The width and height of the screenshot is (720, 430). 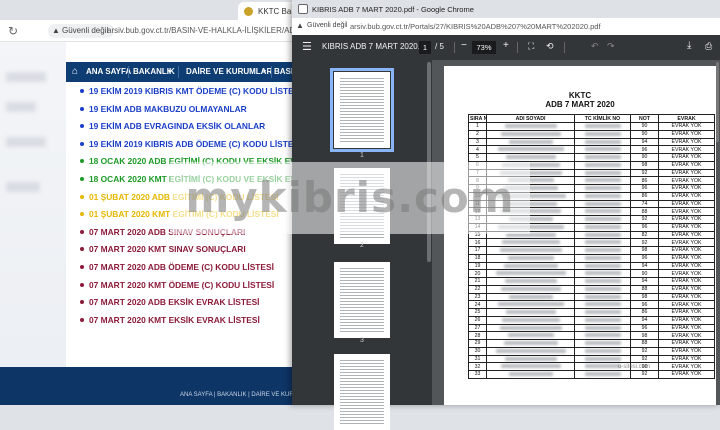 What do you see at coordinates (186, 271) in the screenshot?
I see `document-link: 07 MART 2020 ADB ÖDEME (C) KODU LİSTESİ` at bounding box center [186, 271].